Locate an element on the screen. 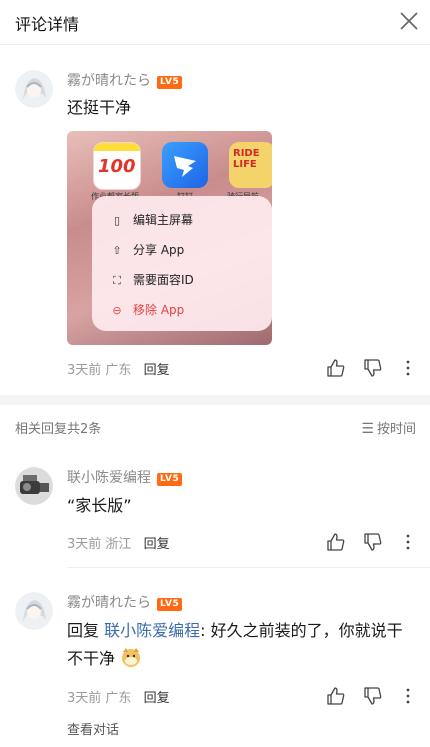 This screenshot has height=747, width=430. section-separator is located at coordinates (215, 400).